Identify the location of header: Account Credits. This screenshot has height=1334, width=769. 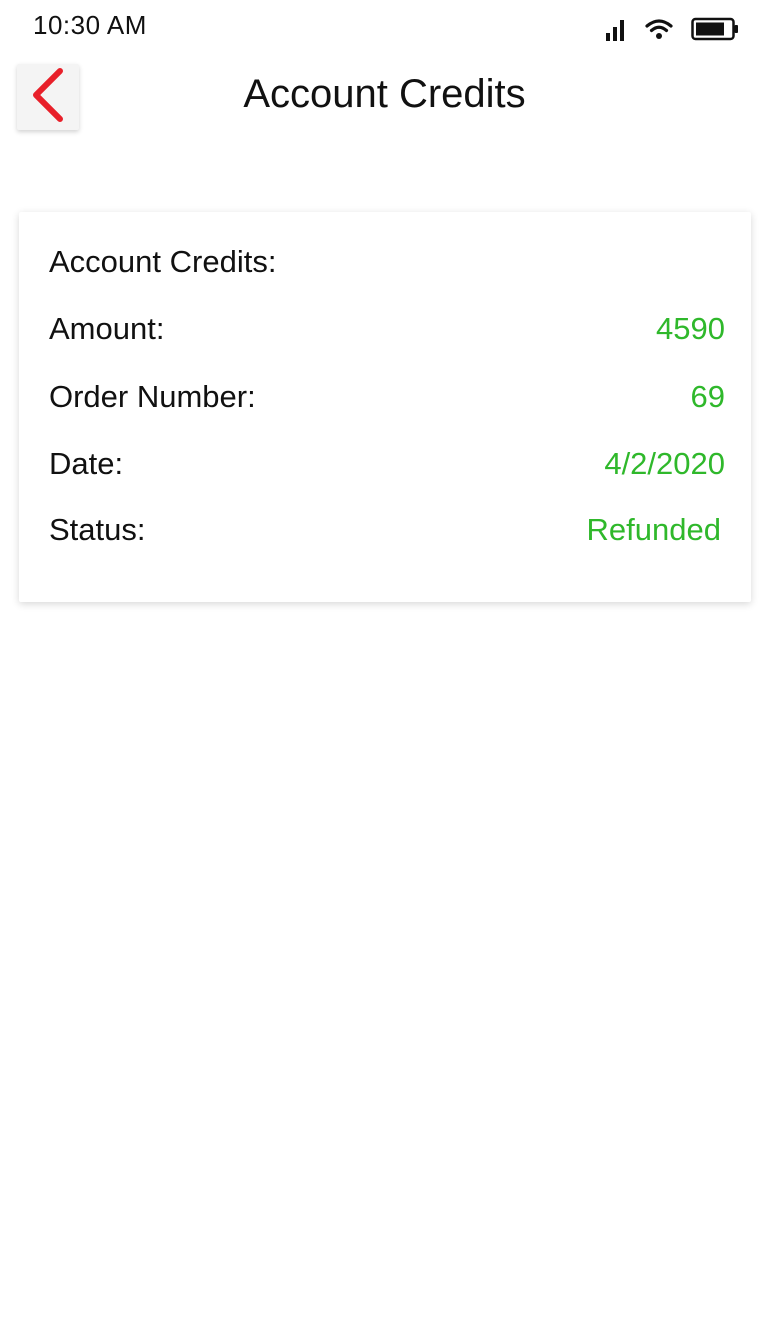
(384, 101).